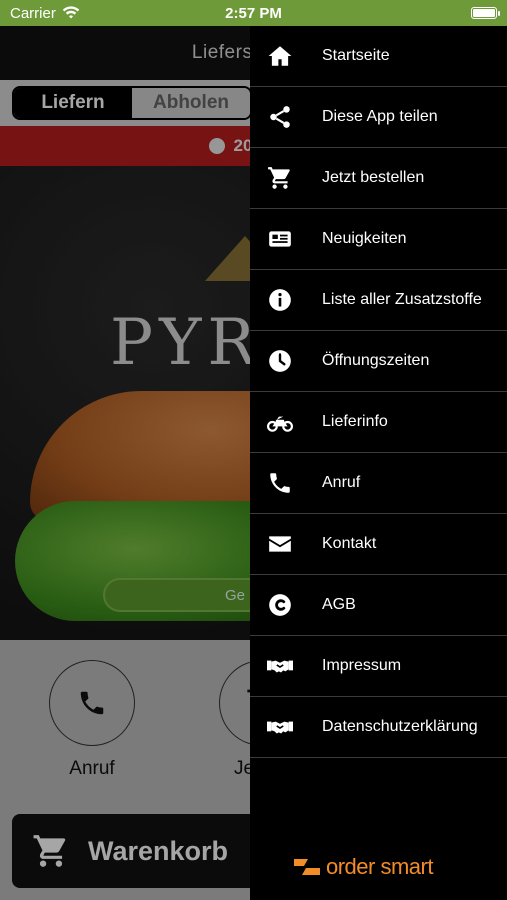 The image size is (507, 900). Describe the element at coordinates (378, 605) in the screenshot. I see `menu-item-terms: AGB` at that location.